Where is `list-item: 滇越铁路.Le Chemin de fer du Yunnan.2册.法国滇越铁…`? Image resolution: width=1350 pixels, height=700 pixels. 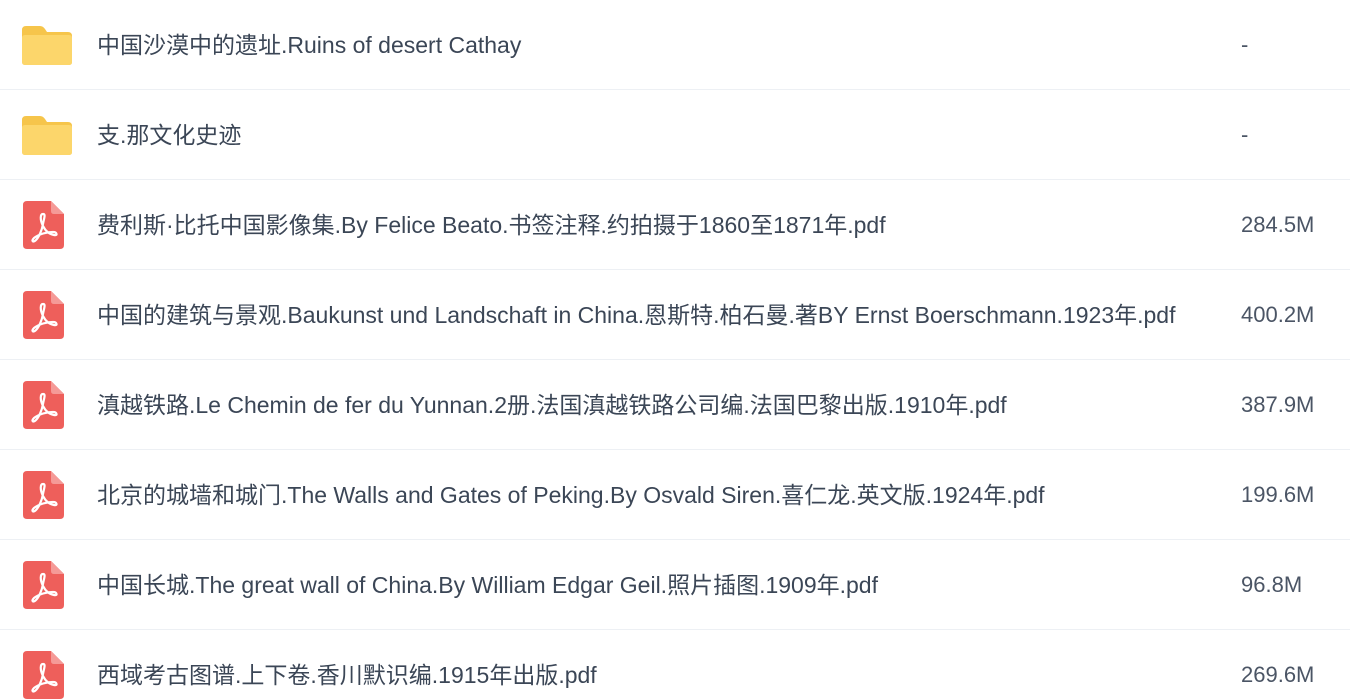 list-item: 滇越铁路.Le Chemin de fer du Yunnan.2册.法国滇越铁… is located at coordinates (675, 405).